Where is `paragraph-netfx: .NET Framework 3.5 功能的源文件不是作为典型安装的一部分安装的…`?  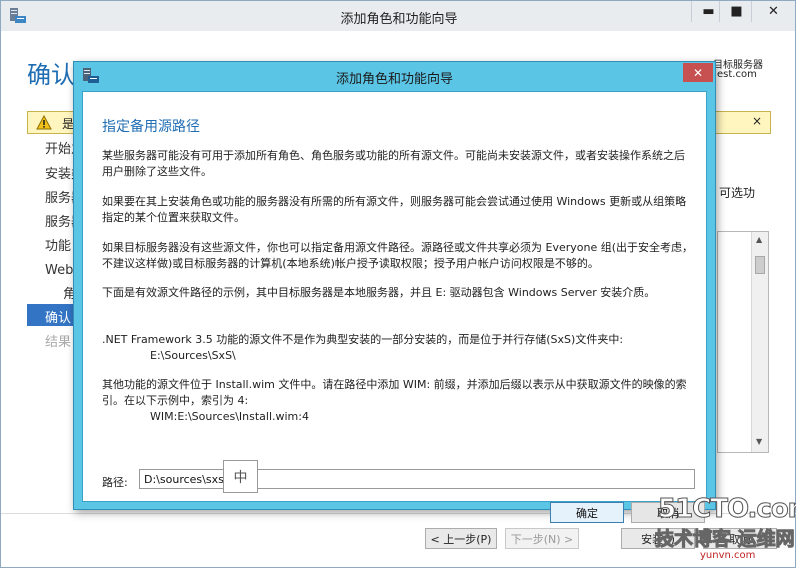
paragraph-netfx: .NET Framework 3.5 功能的源文件不是作为典型安装的一部分安装的… is located at coordinates (363, 339).